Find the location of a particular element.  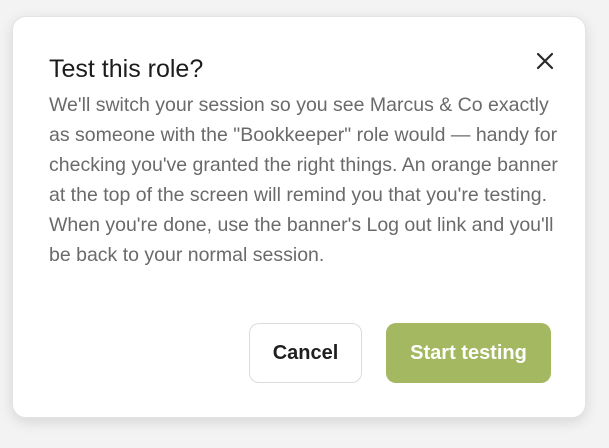

close-button is located at coordinates (545, 61).